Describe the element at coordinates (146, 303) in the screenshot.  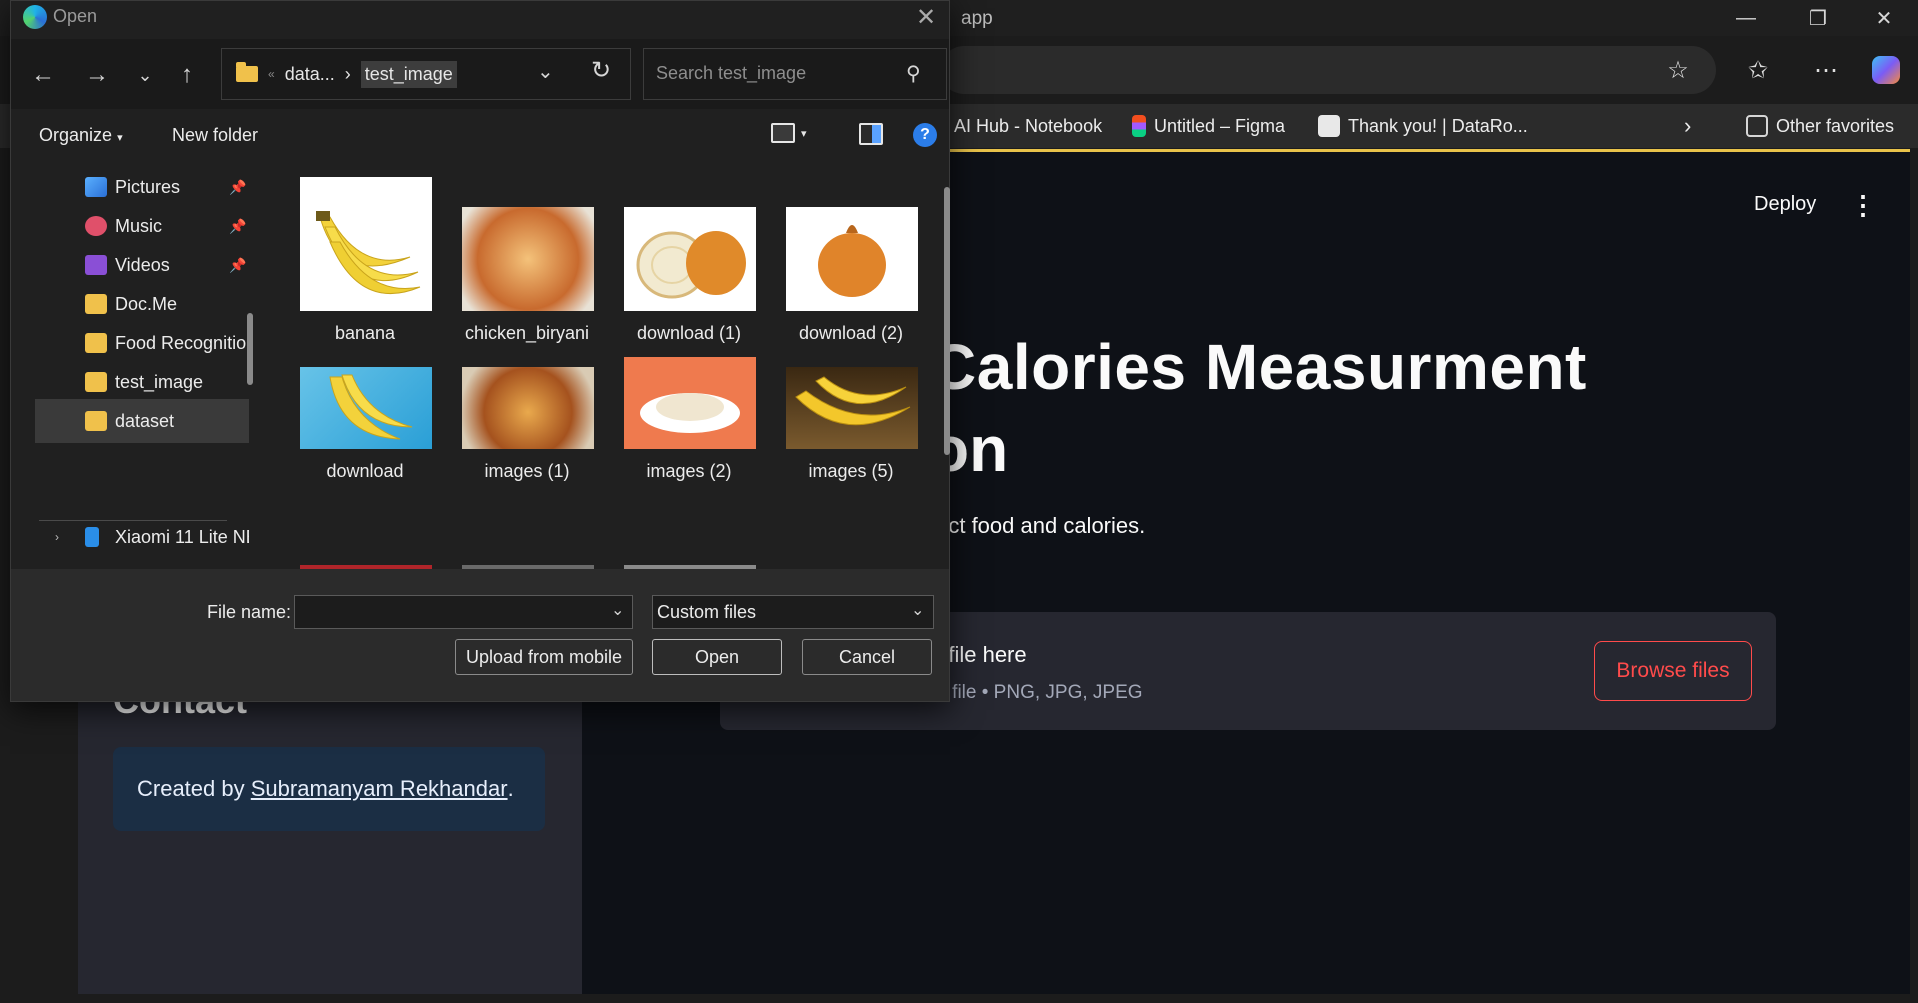
I see `nav-item-label: Doc.Me` at that location.